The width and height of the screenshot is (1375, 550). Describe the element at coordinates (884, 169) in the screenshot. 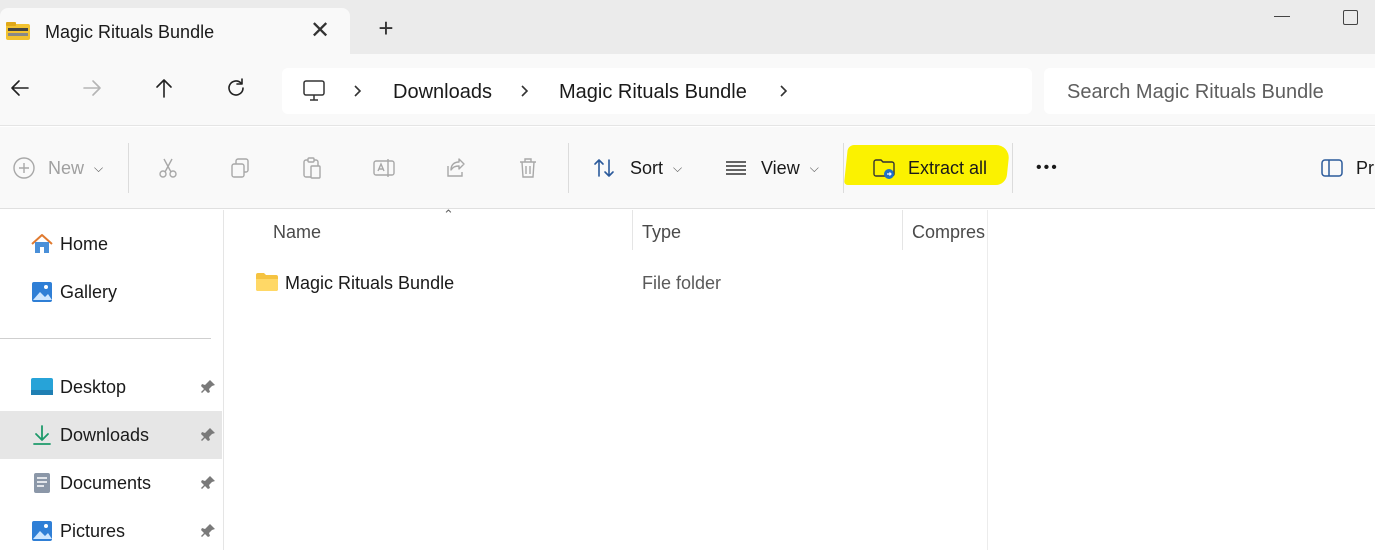

I see `extract-folder-icon` at that location.